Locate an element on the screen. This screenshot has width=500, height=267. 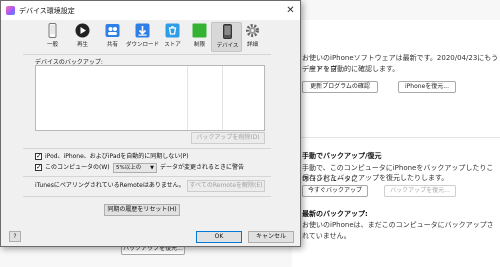
delete-backup-button: バックアップを削除(D) is located at coordinates (228, 138).